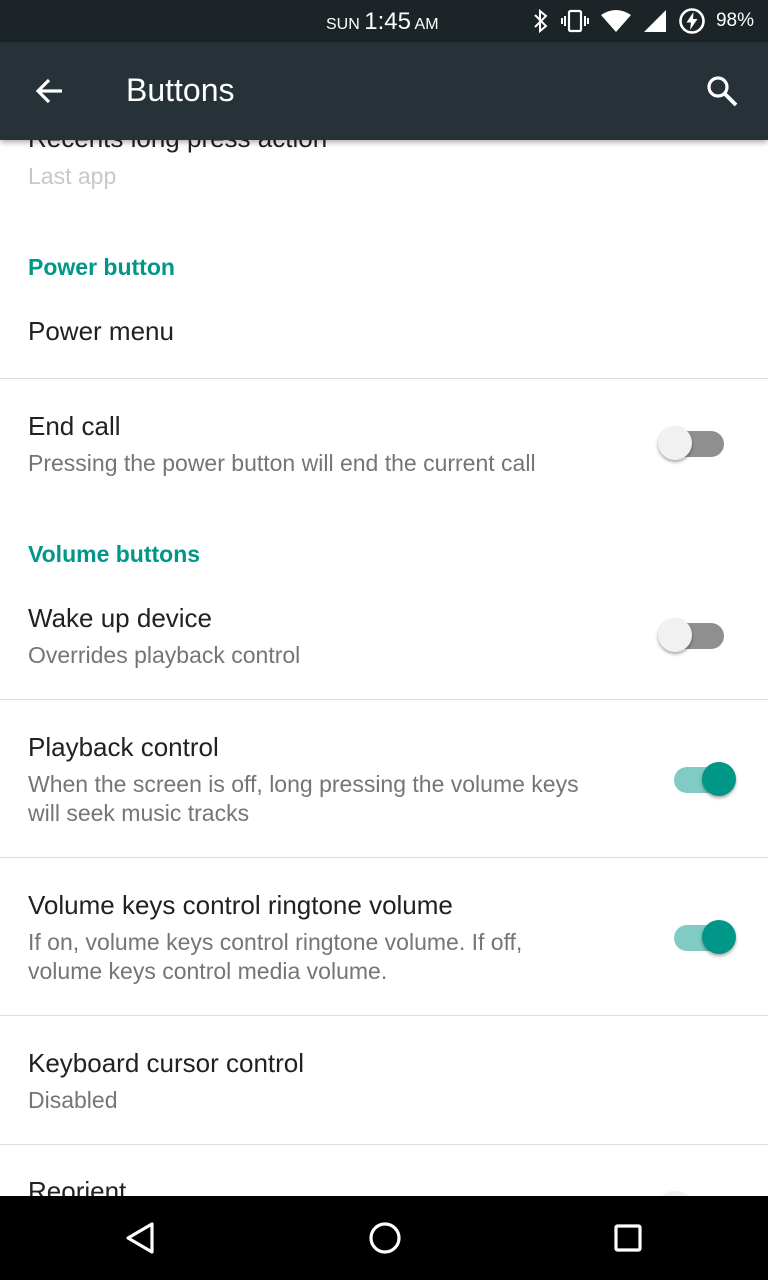 The width and height of the screenshot is (768, 1280). What do you see at coordinates (101, 267) in the screenshot?
I see `section-header-power: Power button` at bounding box center [101, 267].